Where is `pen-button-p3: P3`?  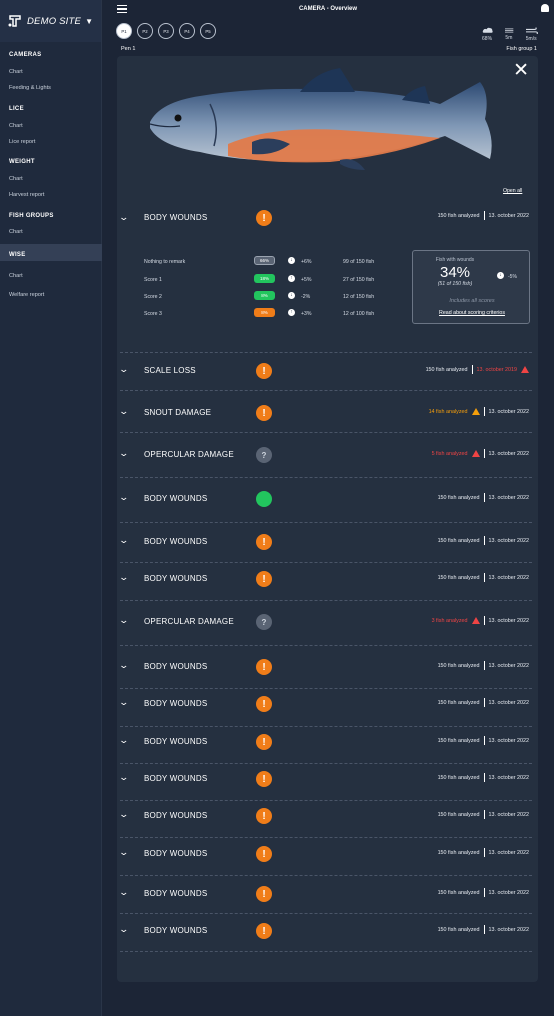
pen-button-p3: P3 is located at coordinates (166, 31).